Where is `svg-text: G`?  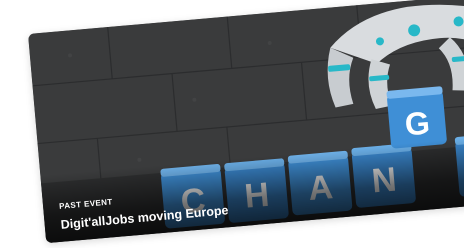 svg-text: G is located at coordinates (417, 123).